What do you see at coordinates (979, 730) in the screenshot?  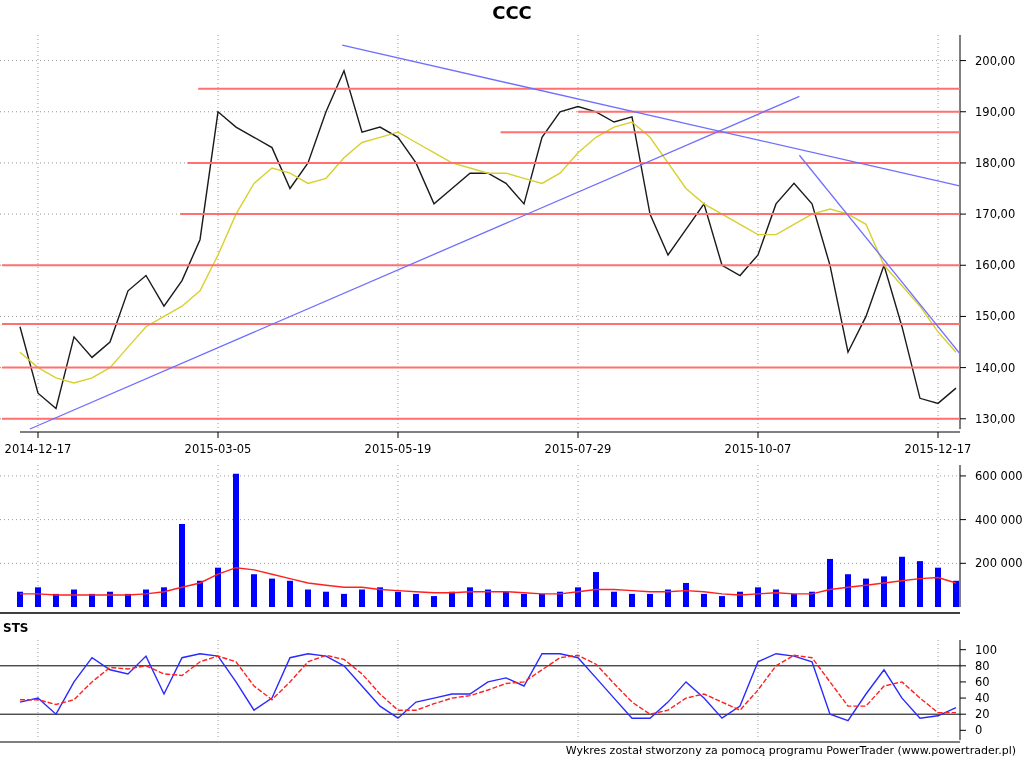 I see `axis-label: 0` at bounding box center [979, 730].